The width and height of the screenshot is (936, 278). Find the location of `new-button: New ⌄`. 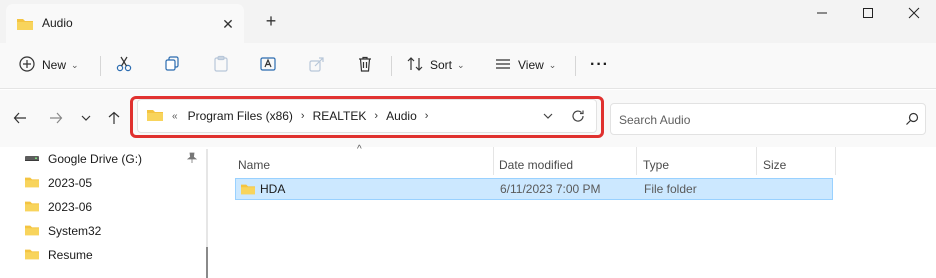

new-button: New ⌄ is located at coordinates (48, 65).